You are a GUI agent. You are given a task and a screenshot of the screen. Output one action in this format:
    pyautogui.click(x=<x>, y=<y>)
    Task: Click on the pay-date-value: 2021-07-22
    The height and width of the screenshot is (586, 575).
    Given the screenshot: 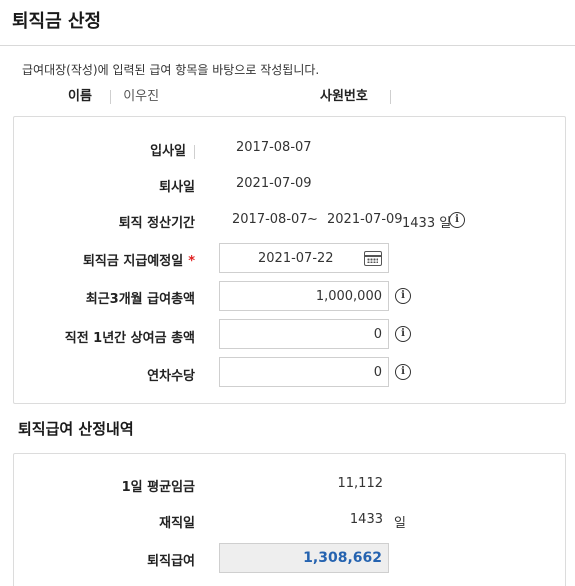 What is the action you would take?
    pyautogui.click(x=296, y=258)
    